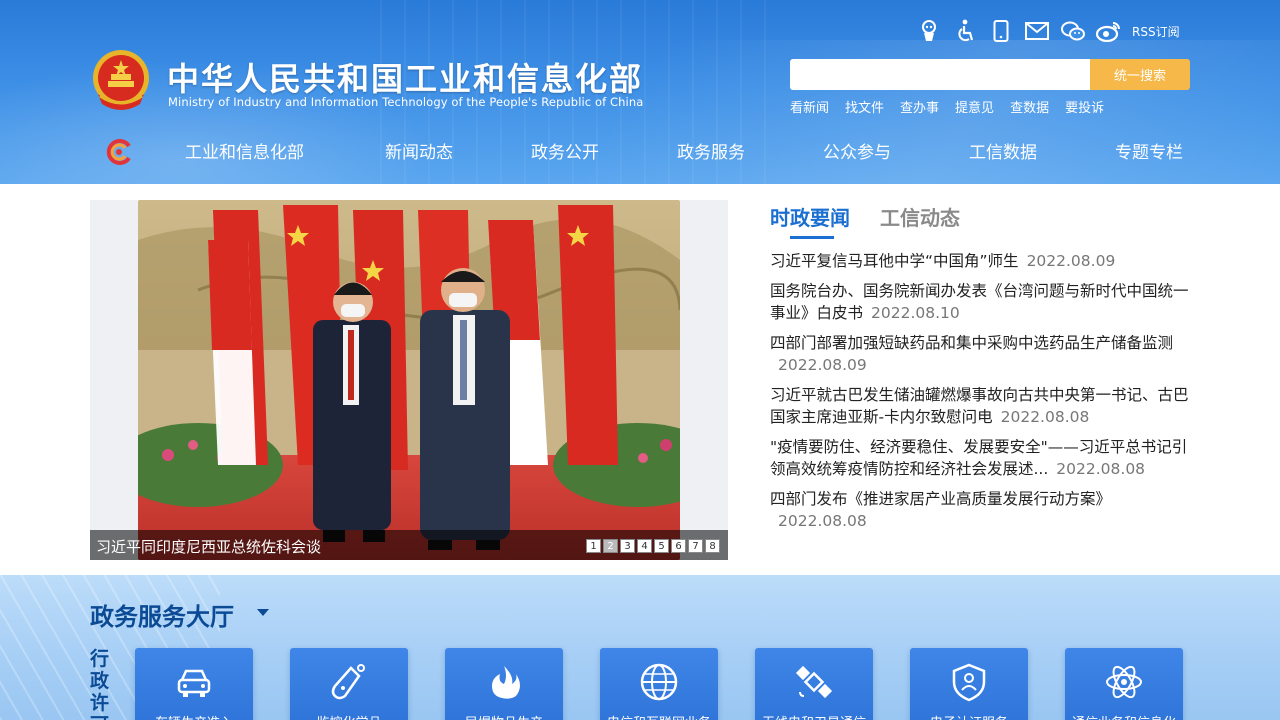  I want to click on service-card-label: 车辆生产准入, so click(194, 716).